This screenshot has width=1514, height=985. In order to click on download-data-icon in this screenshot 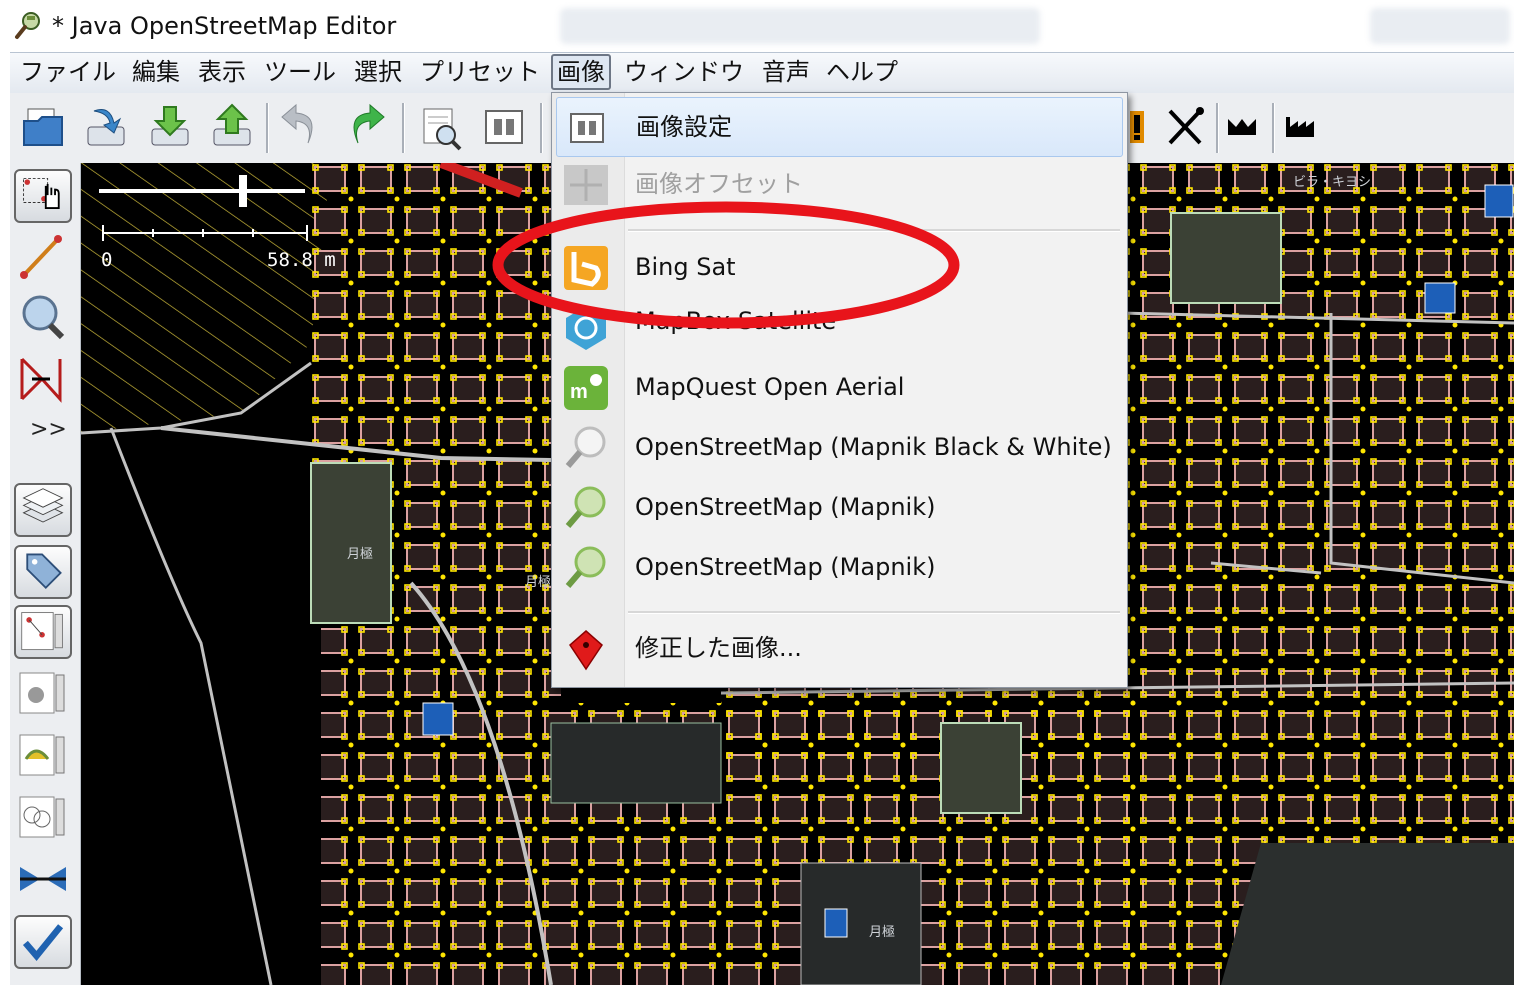, I will do `click(106, 127)`.